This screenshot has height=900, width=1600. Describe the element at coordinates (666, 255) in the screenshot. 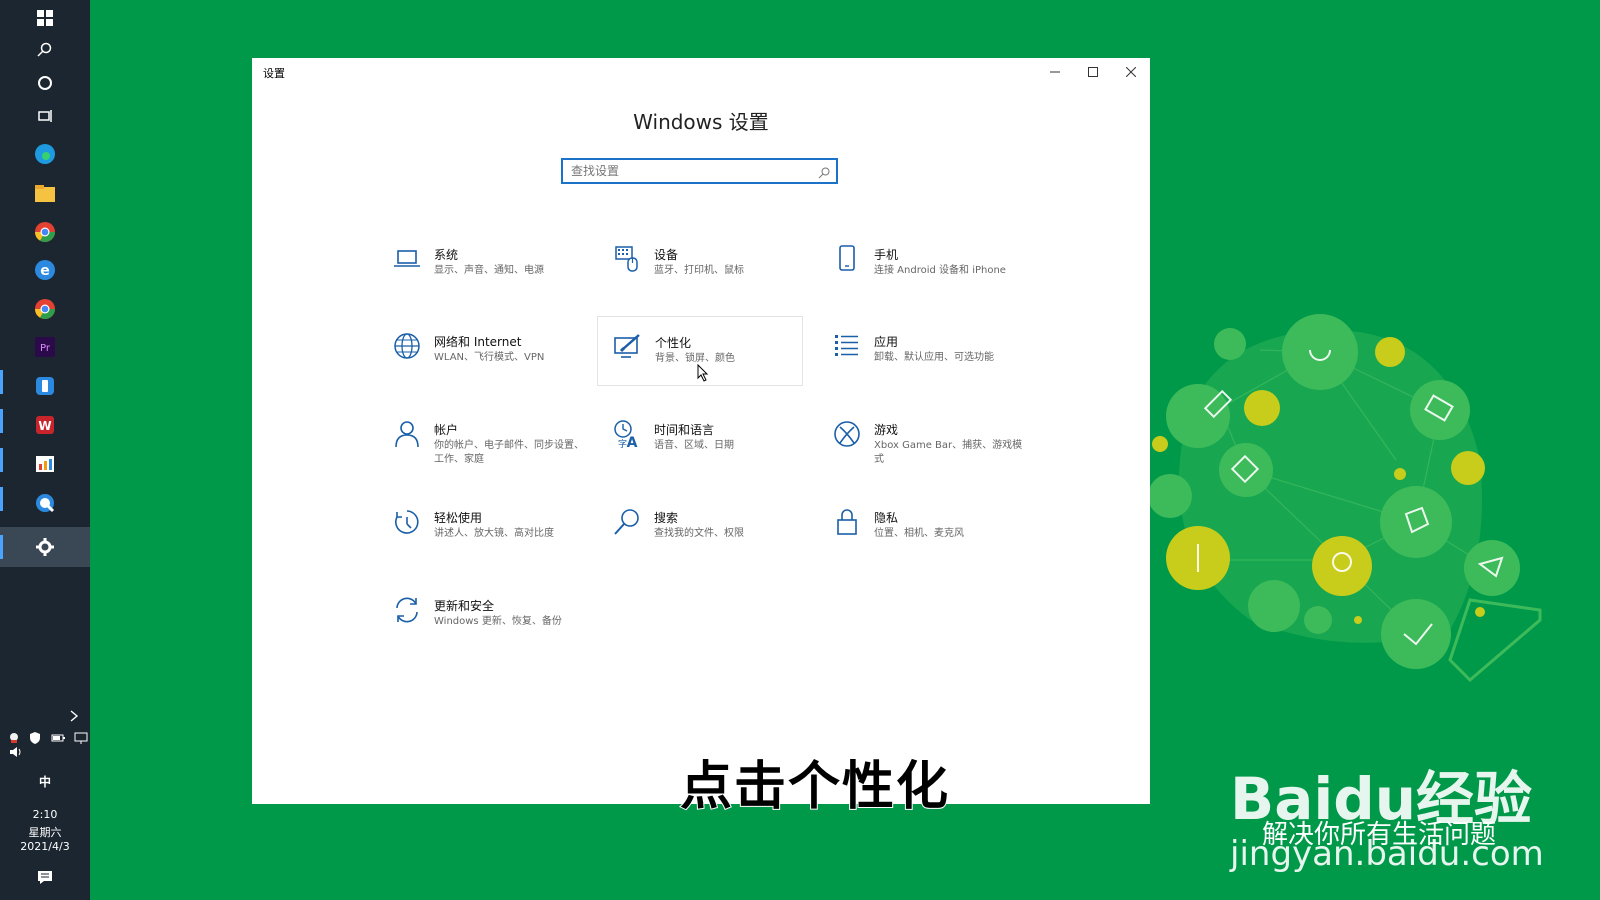

I see `tile-title: 设备` at that location.